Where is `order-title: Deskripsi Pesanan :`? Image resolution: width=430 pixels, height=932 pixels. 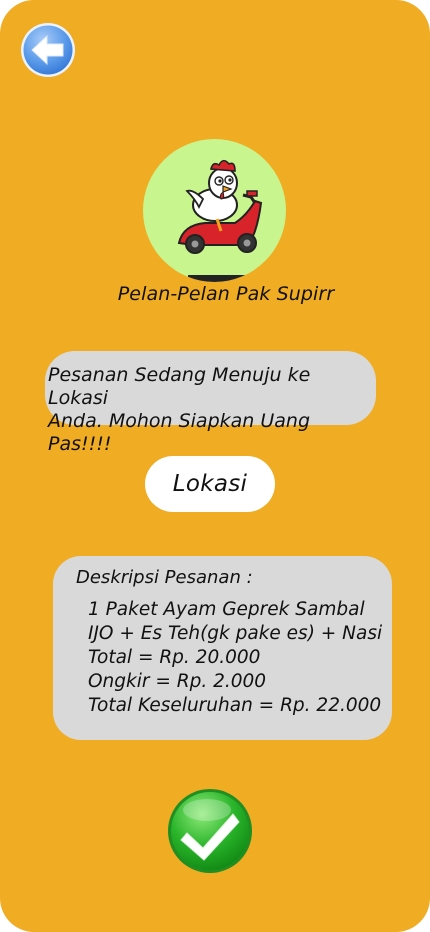 order-title: Deskripsi Pesanan : is located at coordinates (164, 577).